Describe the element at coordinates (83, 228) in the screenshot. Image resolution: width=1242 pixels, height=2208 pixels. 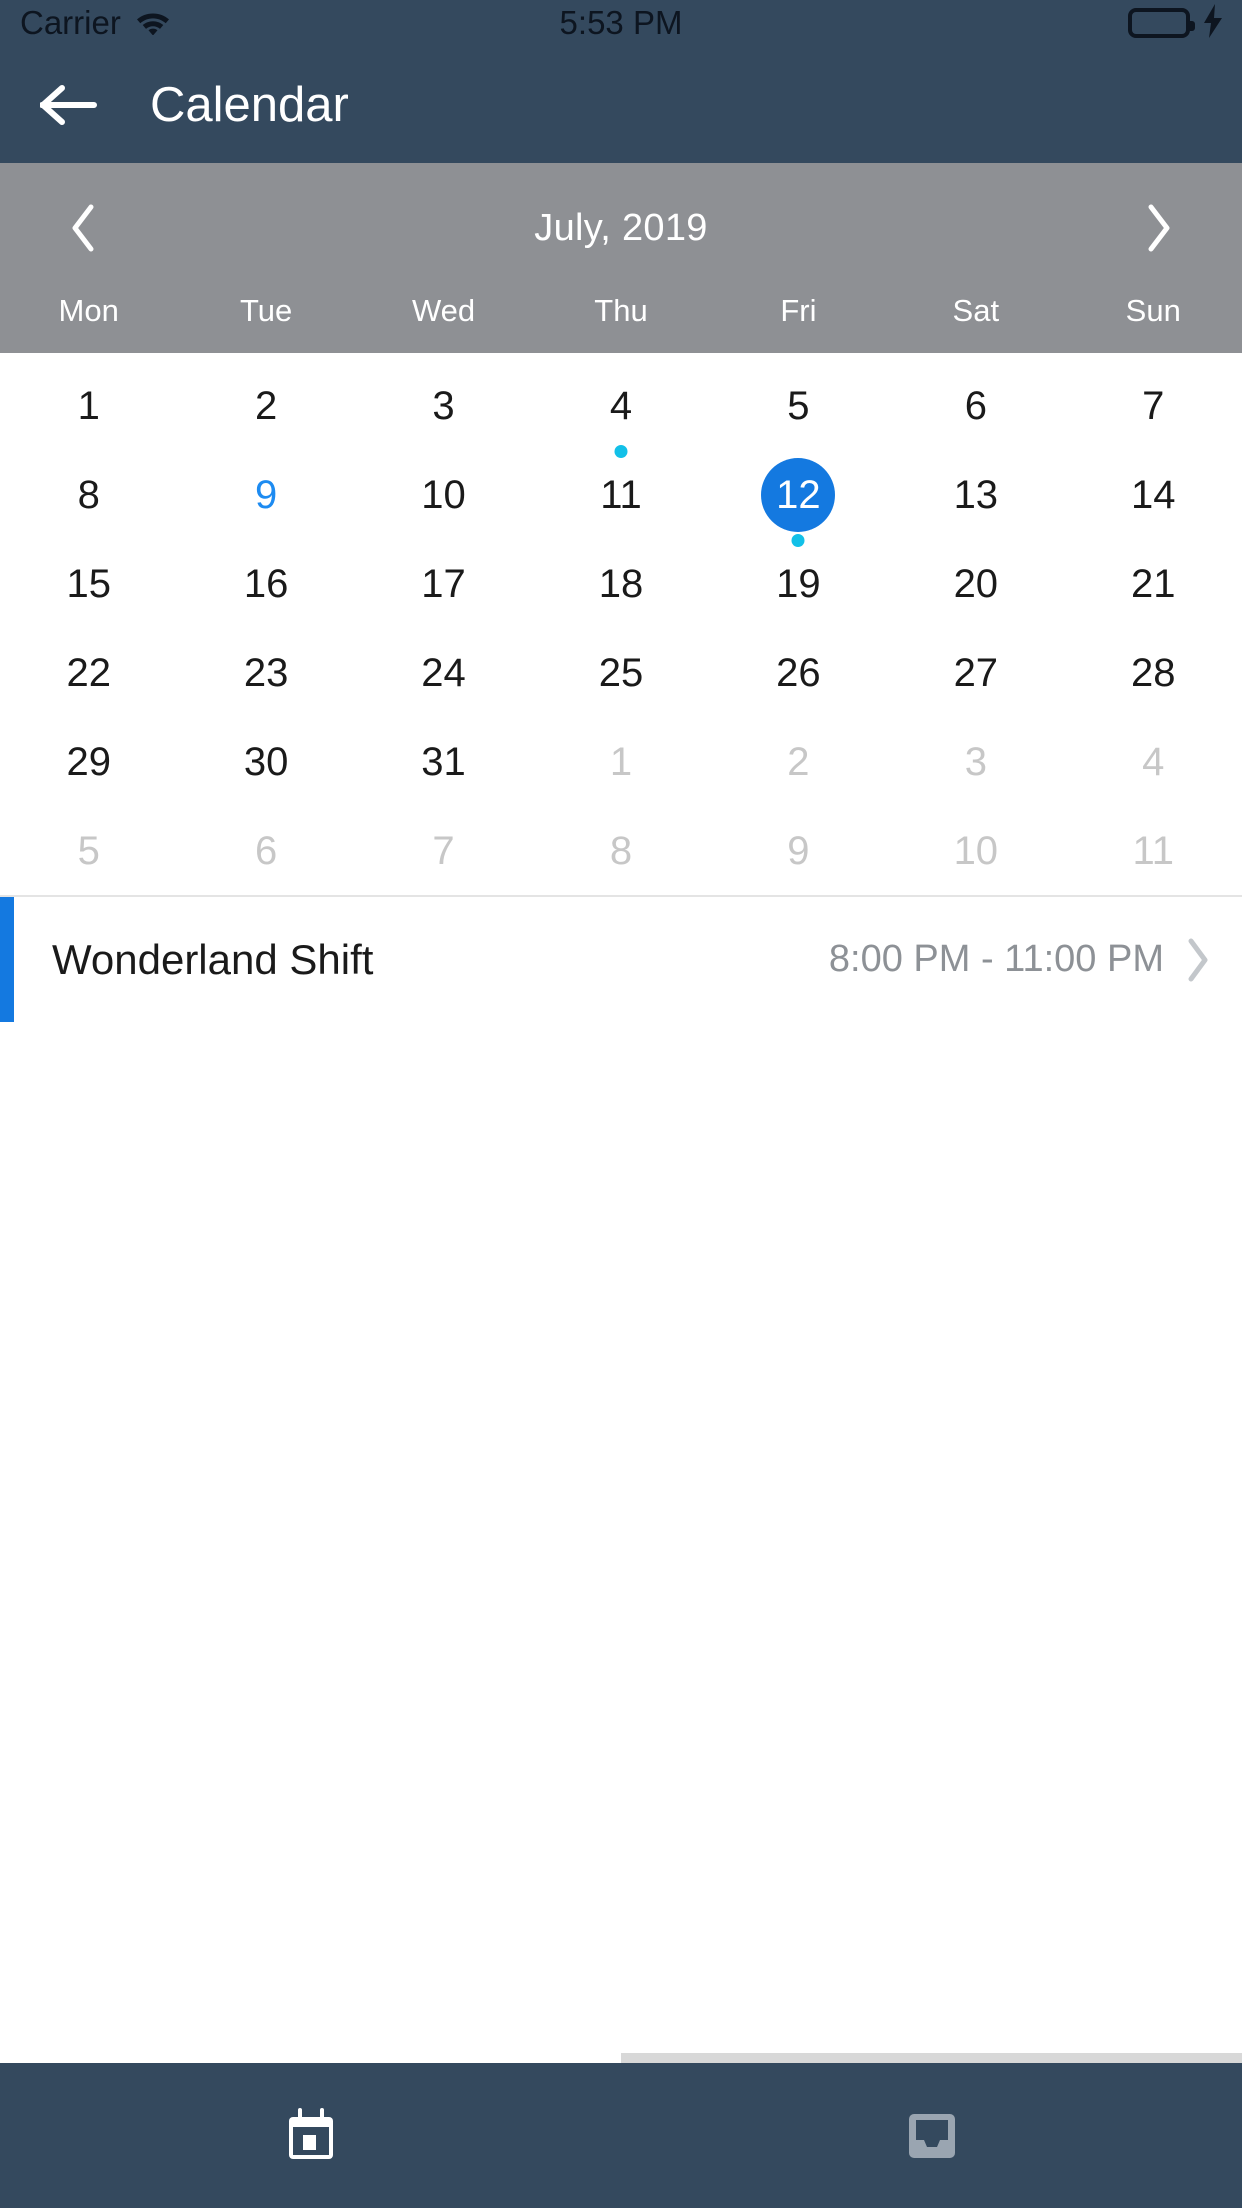
I see `previous-month-button` at that location.